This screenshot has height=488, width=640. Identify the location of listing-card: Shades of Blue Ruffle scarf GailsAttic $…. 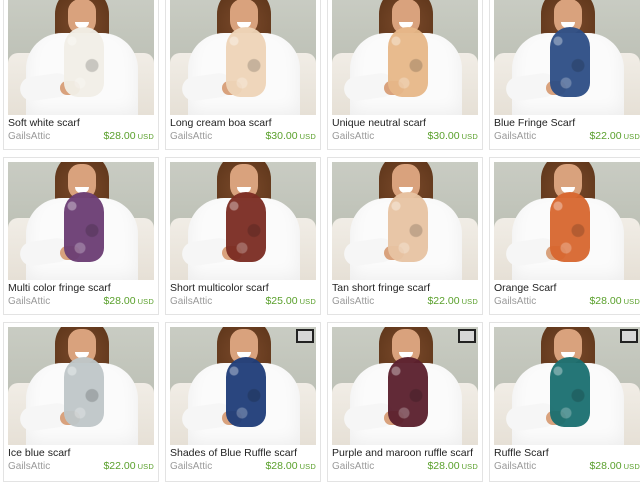
(243, 402).